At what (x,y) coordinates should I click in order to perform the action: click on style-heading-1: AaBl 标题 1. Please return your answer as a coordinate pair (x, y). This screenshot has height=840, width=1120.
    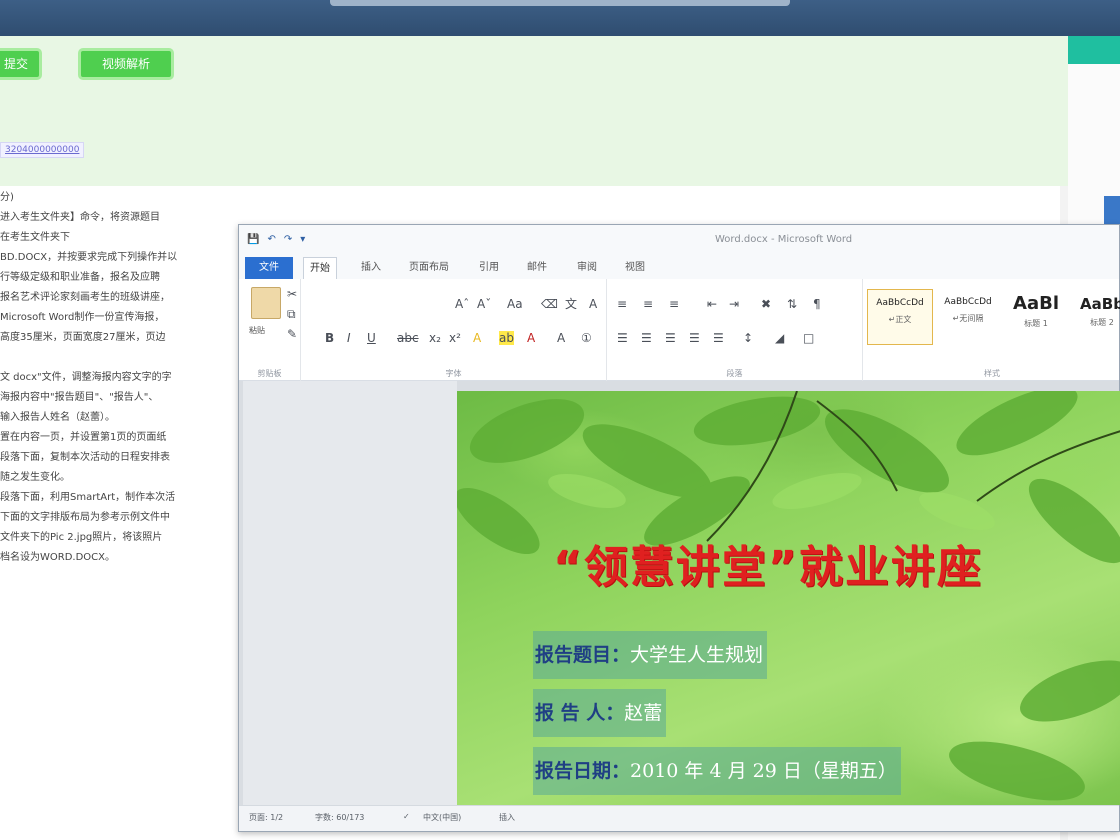
    Looking at the image, I should click on (1036, 317).